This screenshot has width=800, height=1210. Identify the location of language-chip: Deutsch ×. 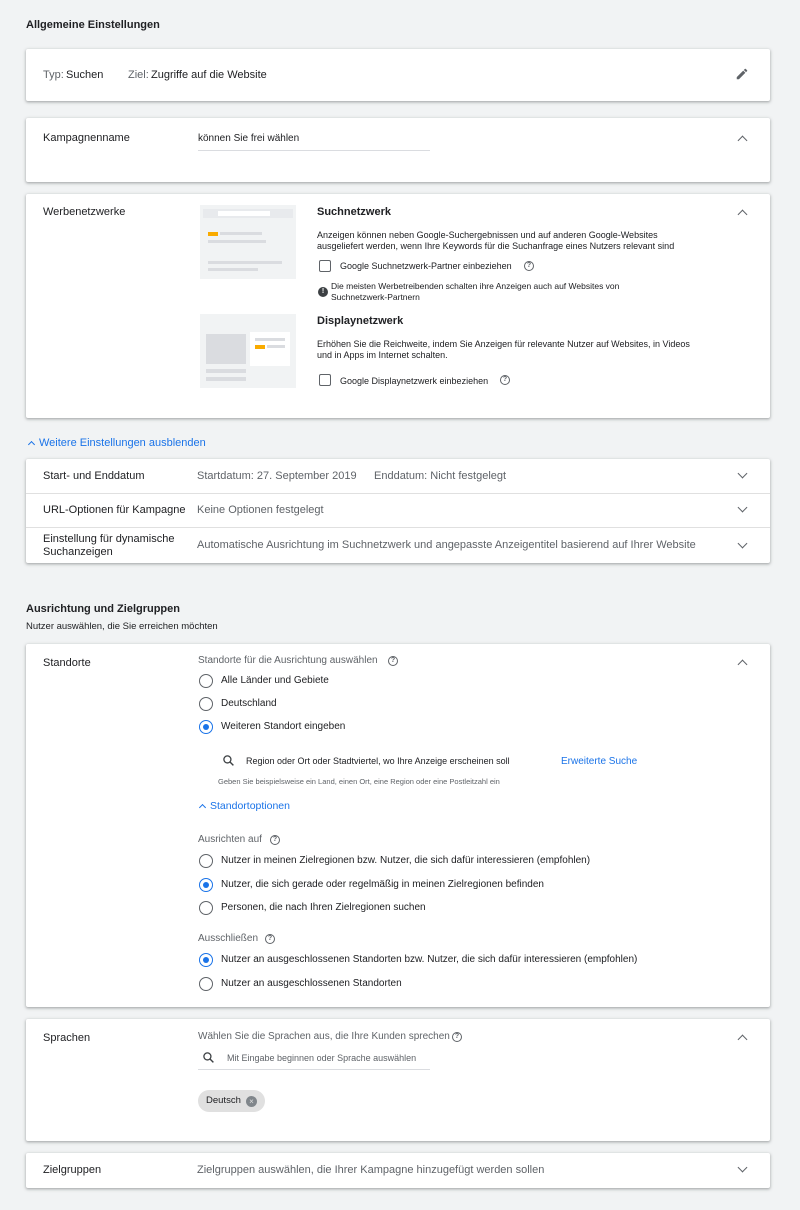
(231, 1101).